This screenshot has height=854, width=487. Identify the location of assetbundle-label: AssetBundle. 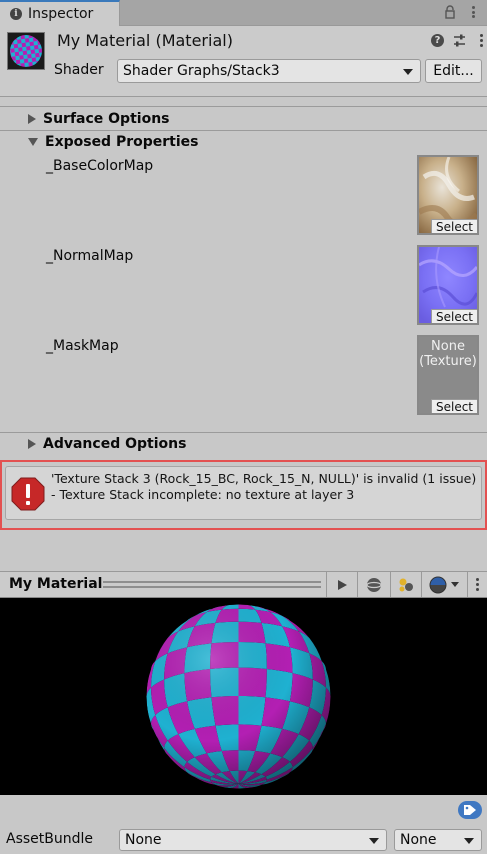
(50, 839).